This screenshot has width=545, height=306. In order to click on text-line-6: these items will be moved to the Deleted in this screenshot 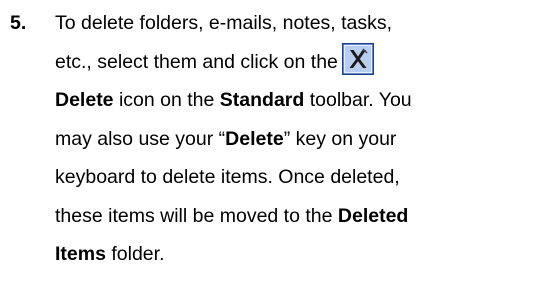, I will do `click(297, 216)`.